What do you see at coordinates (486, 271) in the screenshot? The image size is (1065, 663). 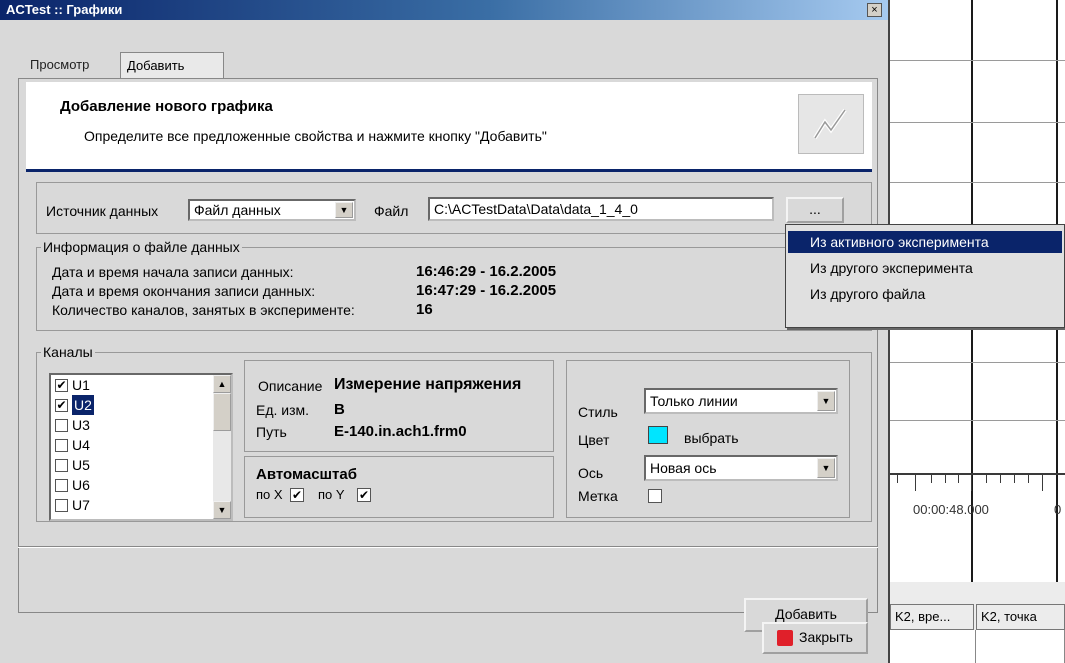 I see `start-time-value: 16:46:29 - 16.2.2005` at bounding box center [486, 271].